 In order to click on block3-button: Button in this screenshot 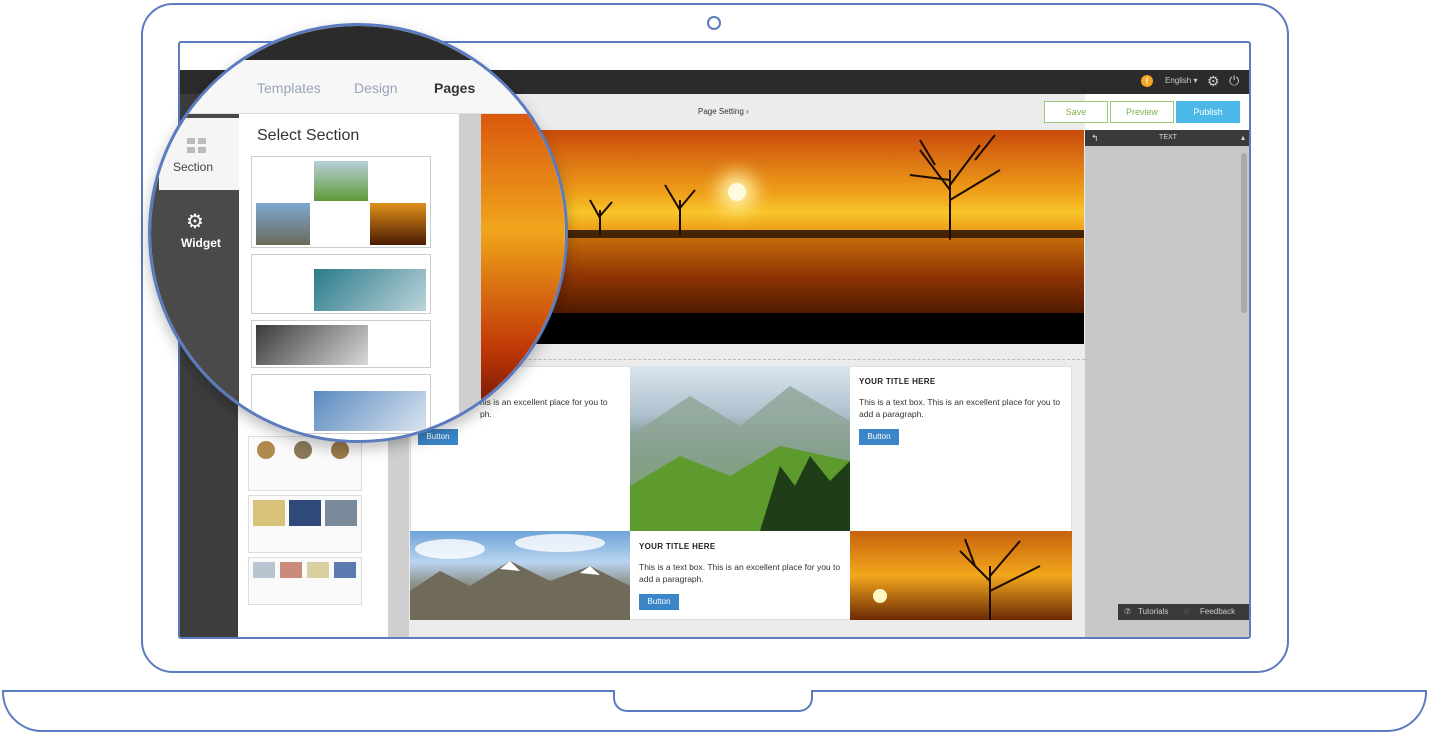, I will do `click(659, 602)`.